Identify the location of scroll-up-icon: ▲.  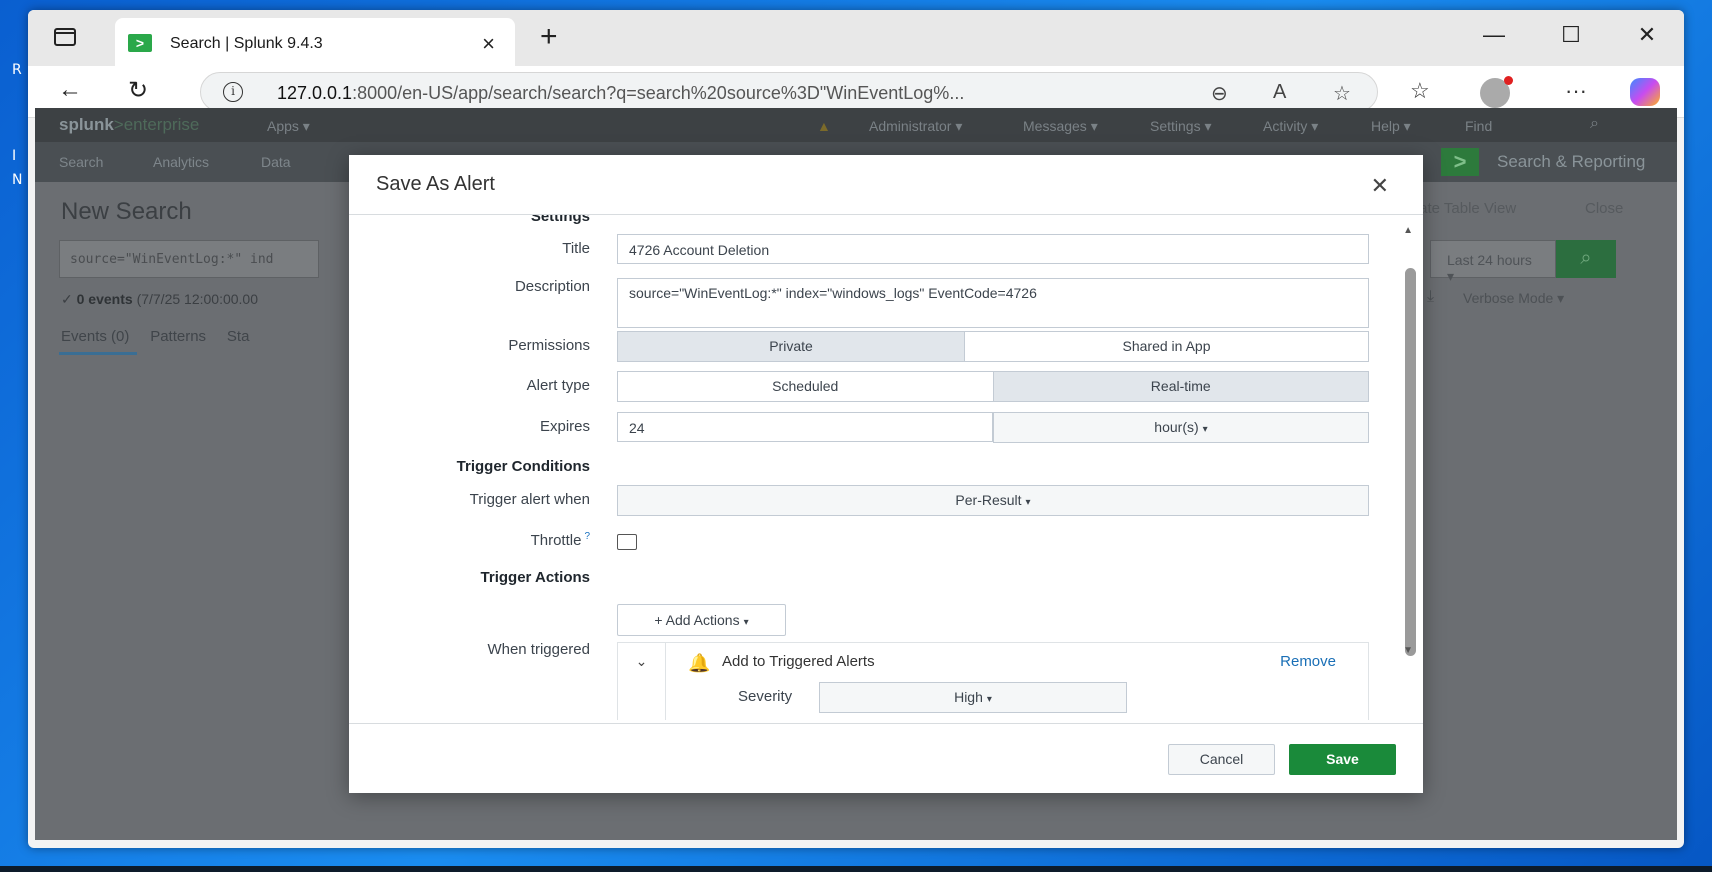
(1408, 230).